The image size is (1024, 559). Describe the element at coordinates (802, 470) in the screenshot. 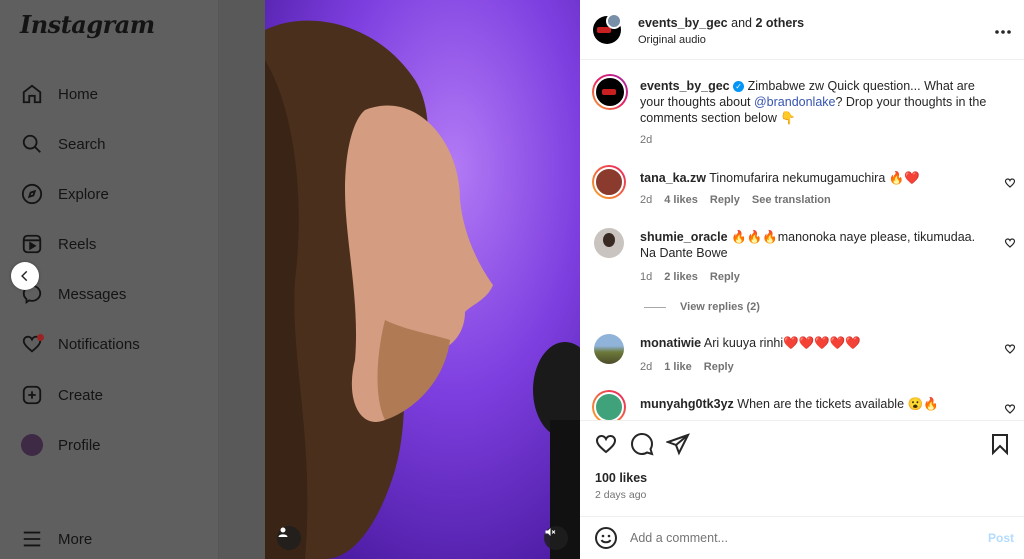

I see `post-actions: 100 likes 2 days ago` at that location.